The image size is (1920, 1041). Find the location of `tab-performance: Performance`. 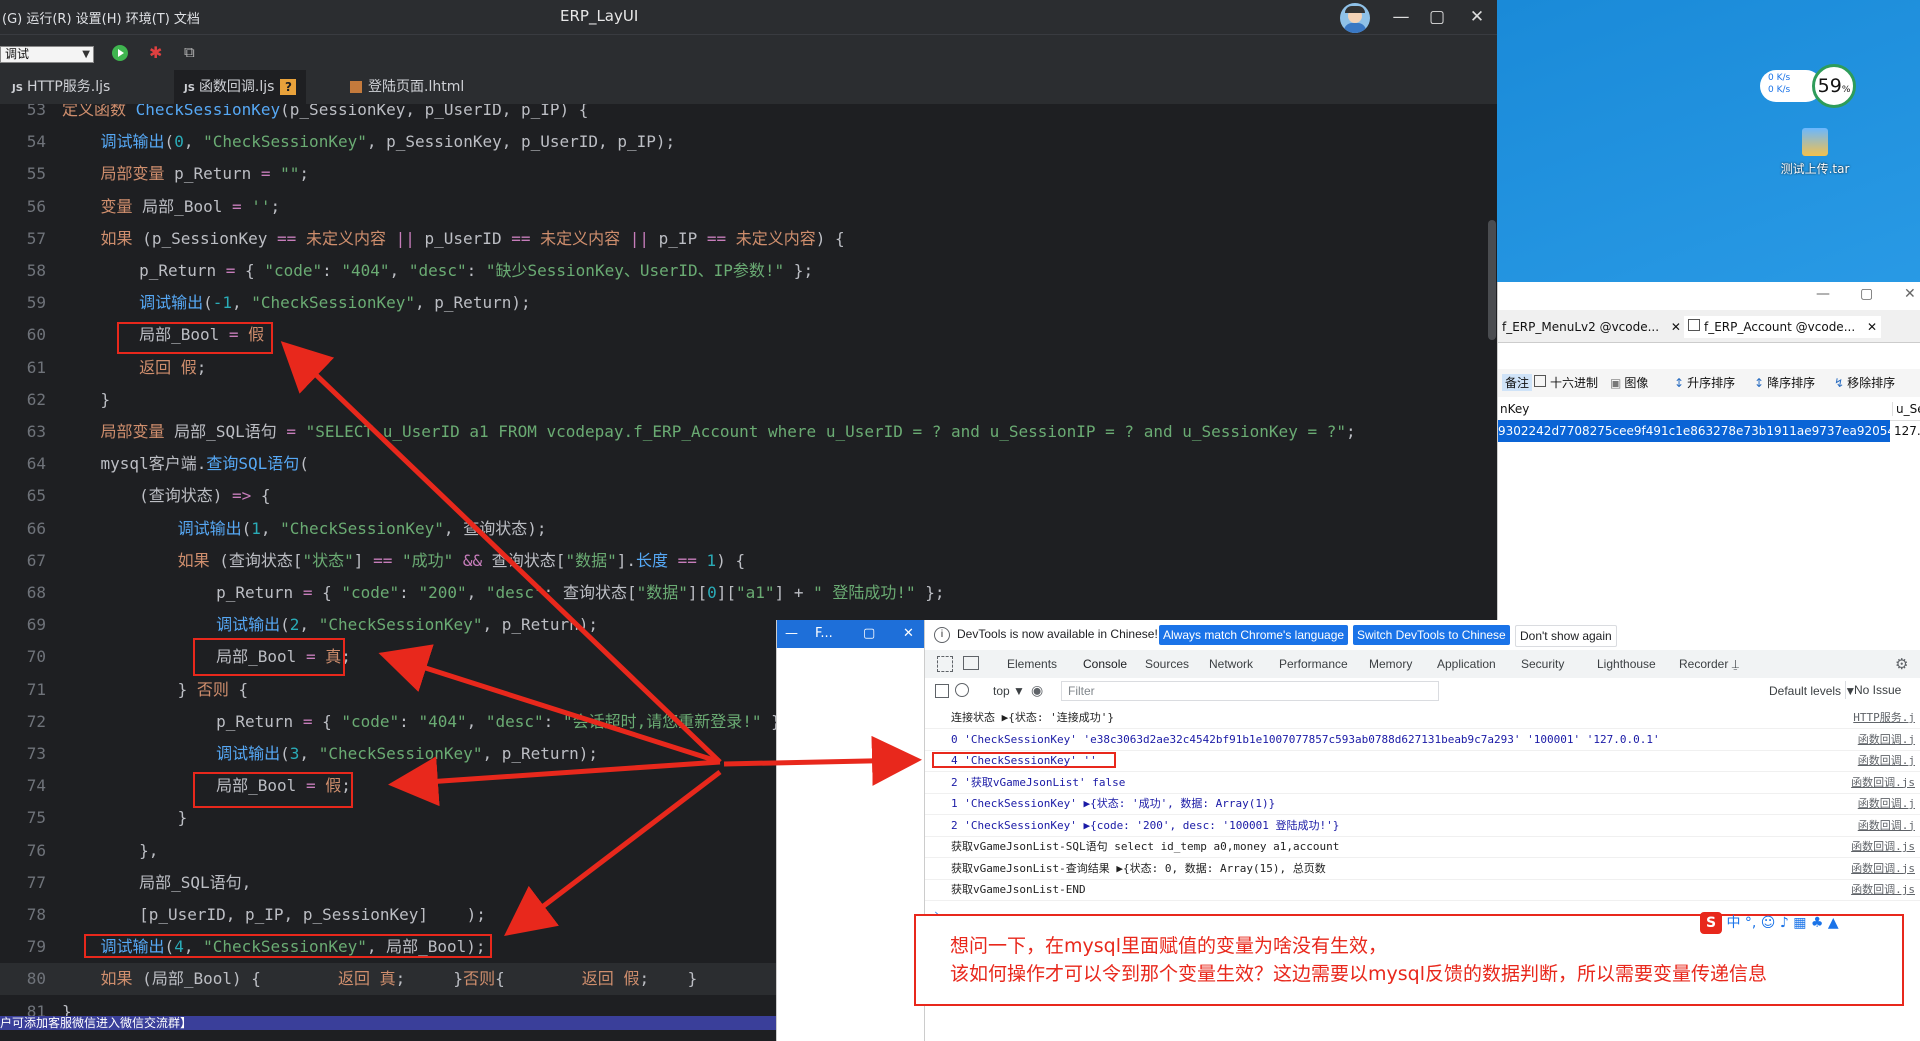

tab-performance: Performance is located at coordinates (1313, 664).